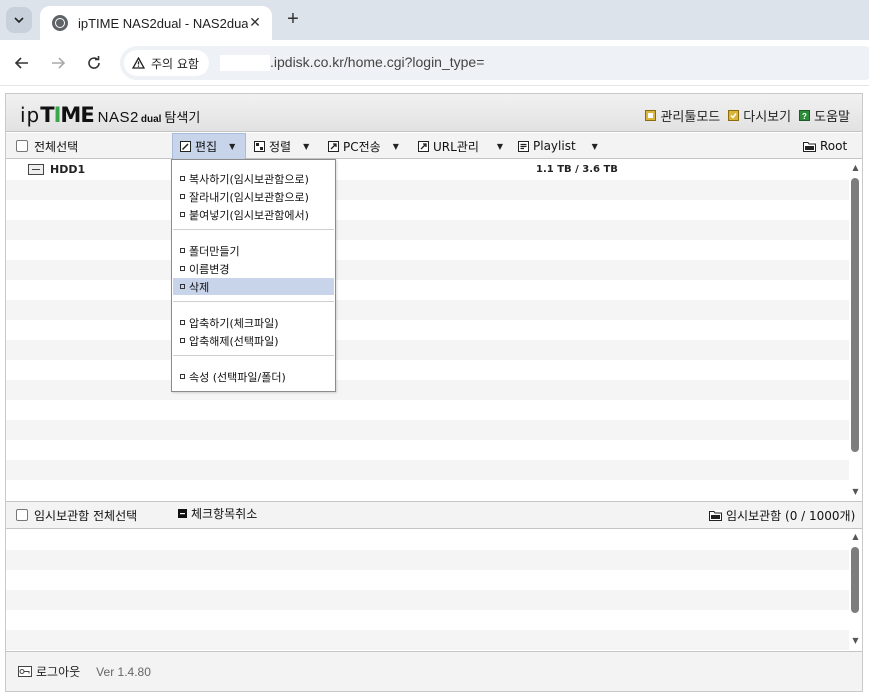 This screenshot has height=696, width=869. What do you see at coordinates (523, 146) in the screenshot?
I see `playlist-icon` at bounding box center [523, 146].